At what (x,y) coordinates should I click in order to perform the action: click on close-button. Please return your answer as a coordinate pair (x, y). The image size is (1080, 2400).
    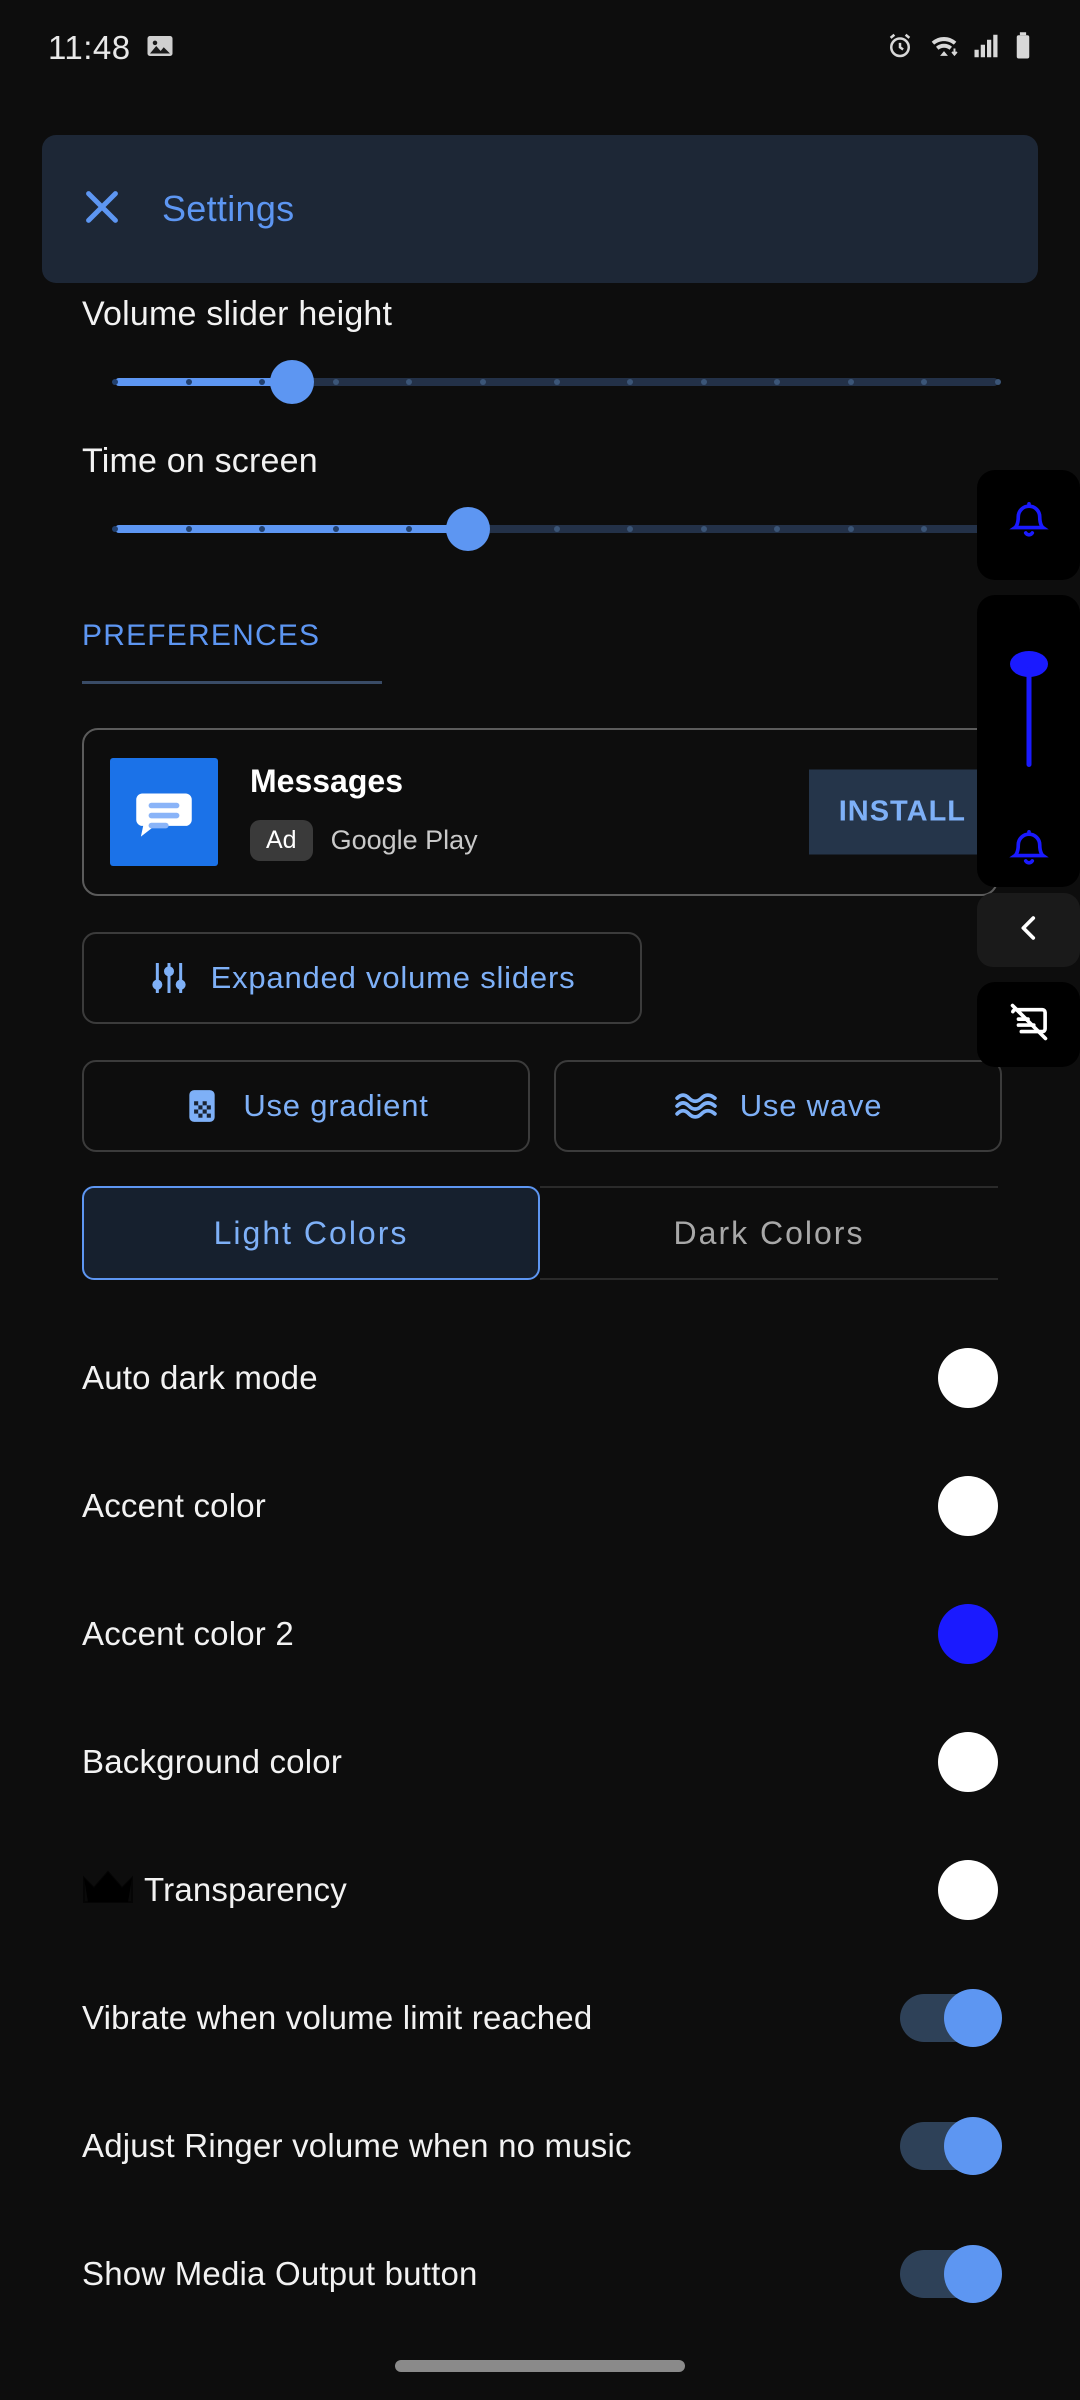
    Looking at the image, I should click on (102, 209).